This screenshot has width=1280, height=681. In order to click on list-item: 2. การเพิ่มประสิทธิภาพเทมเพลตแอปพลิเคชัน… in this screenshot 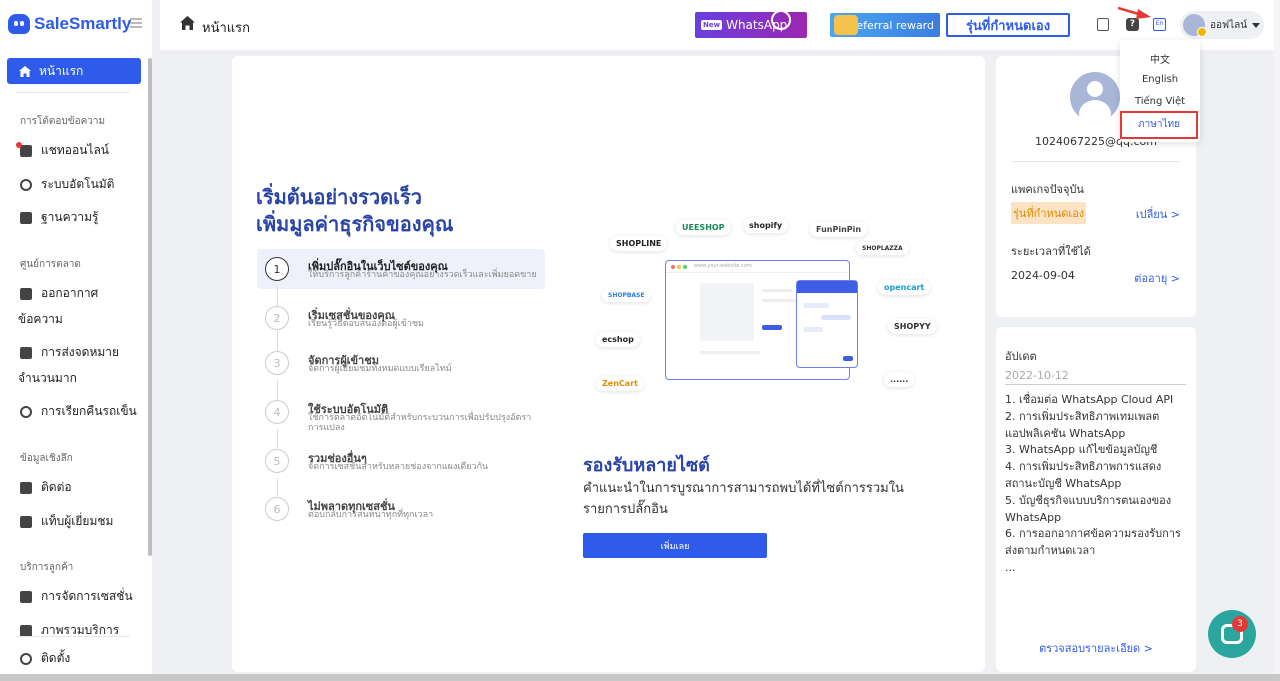, I will do `click(1082, 424)`.